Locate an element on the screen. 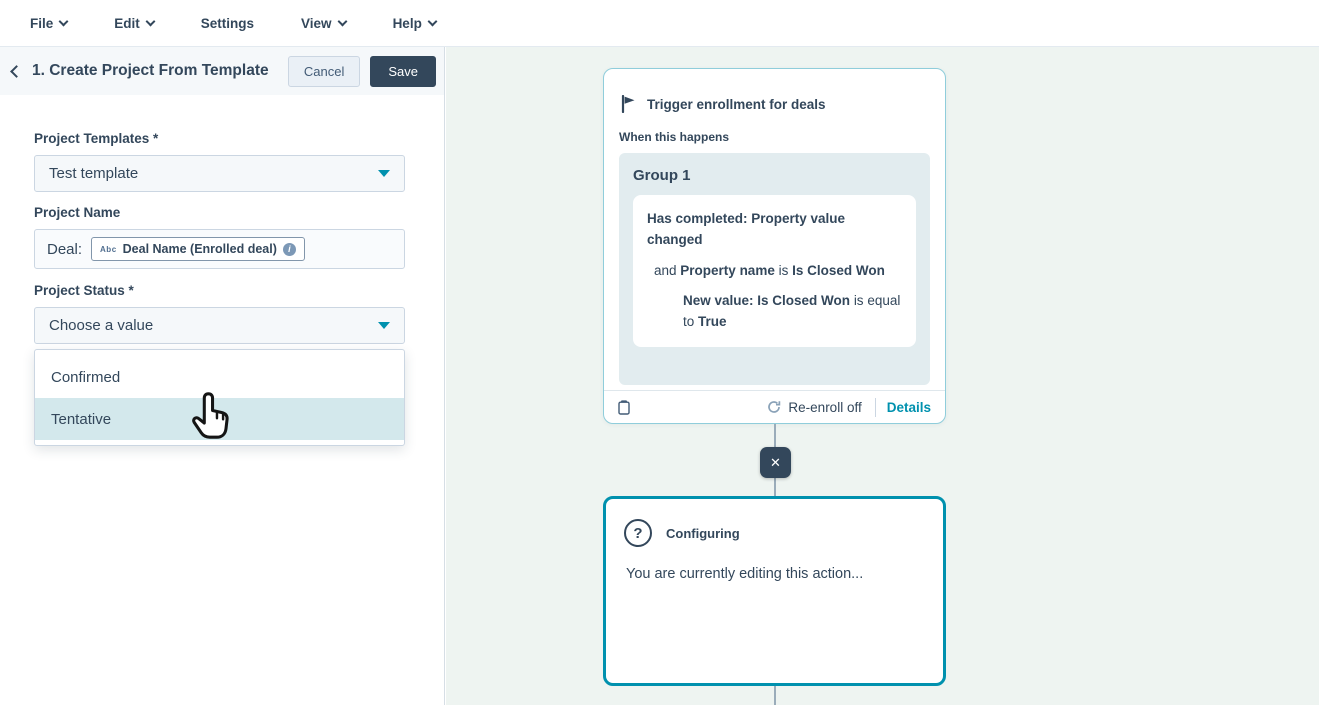 This screenshot has height=705, width=1319. condition-2-operator: is is located at coordinates (783, 270).